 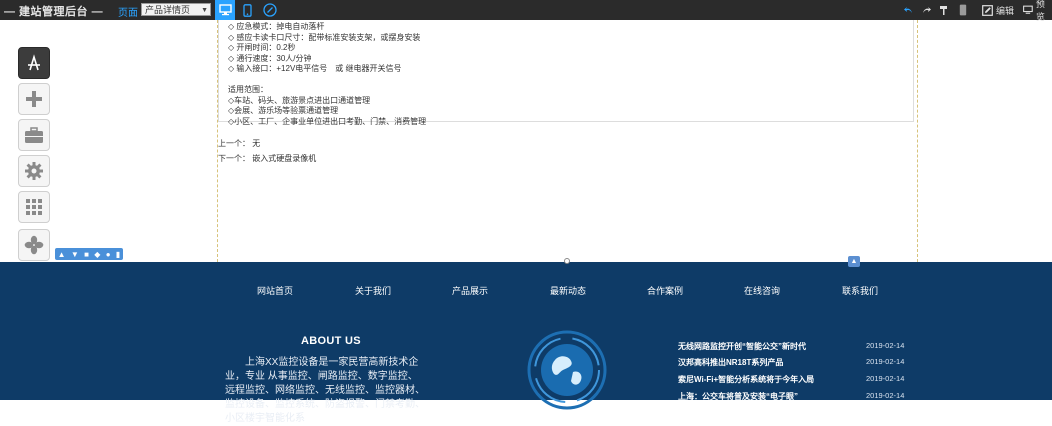 I want to click on undo-button, so click(x=908, y=10).